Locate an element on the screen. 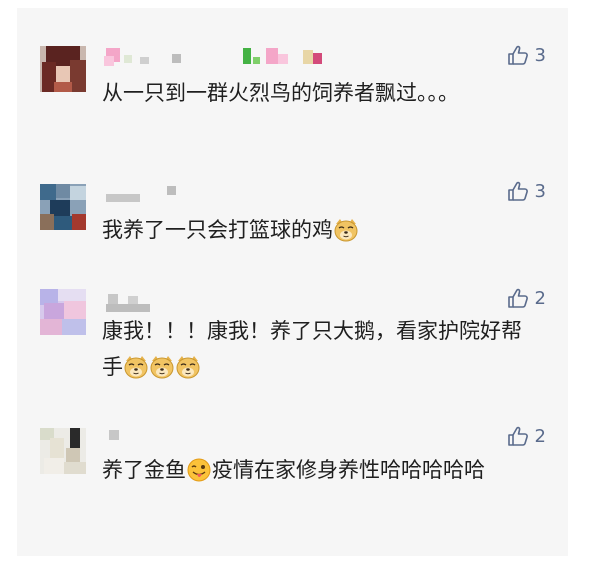  comment-text: 康我！！！康我！养了只大鹅，看家护院好帮手 is located at coordinates (322, 349).